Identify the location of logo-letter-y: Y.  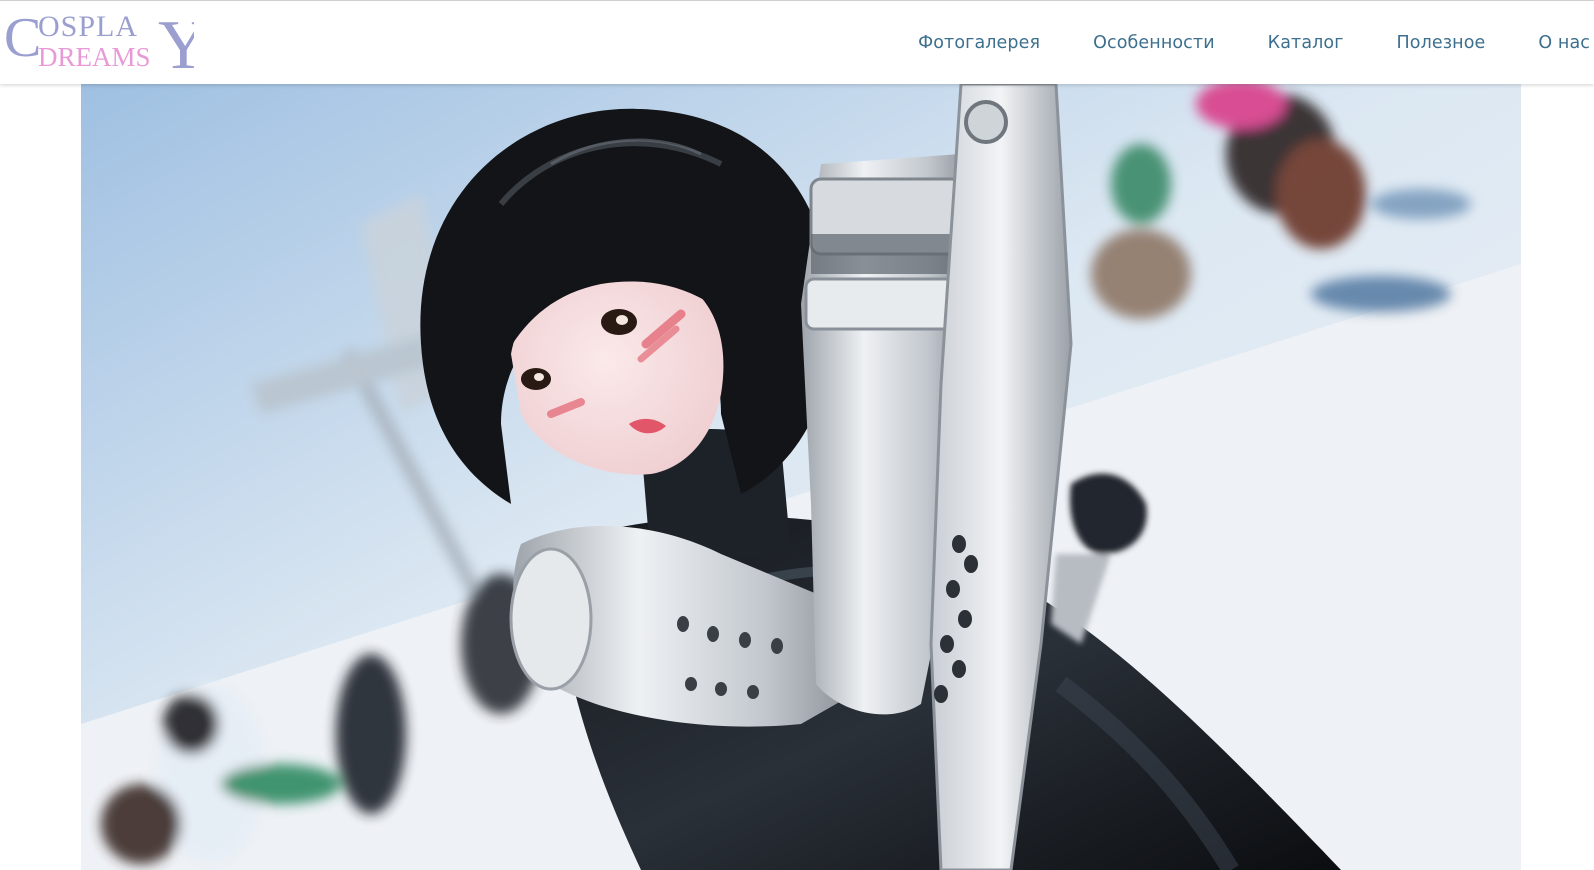
(176, 40).